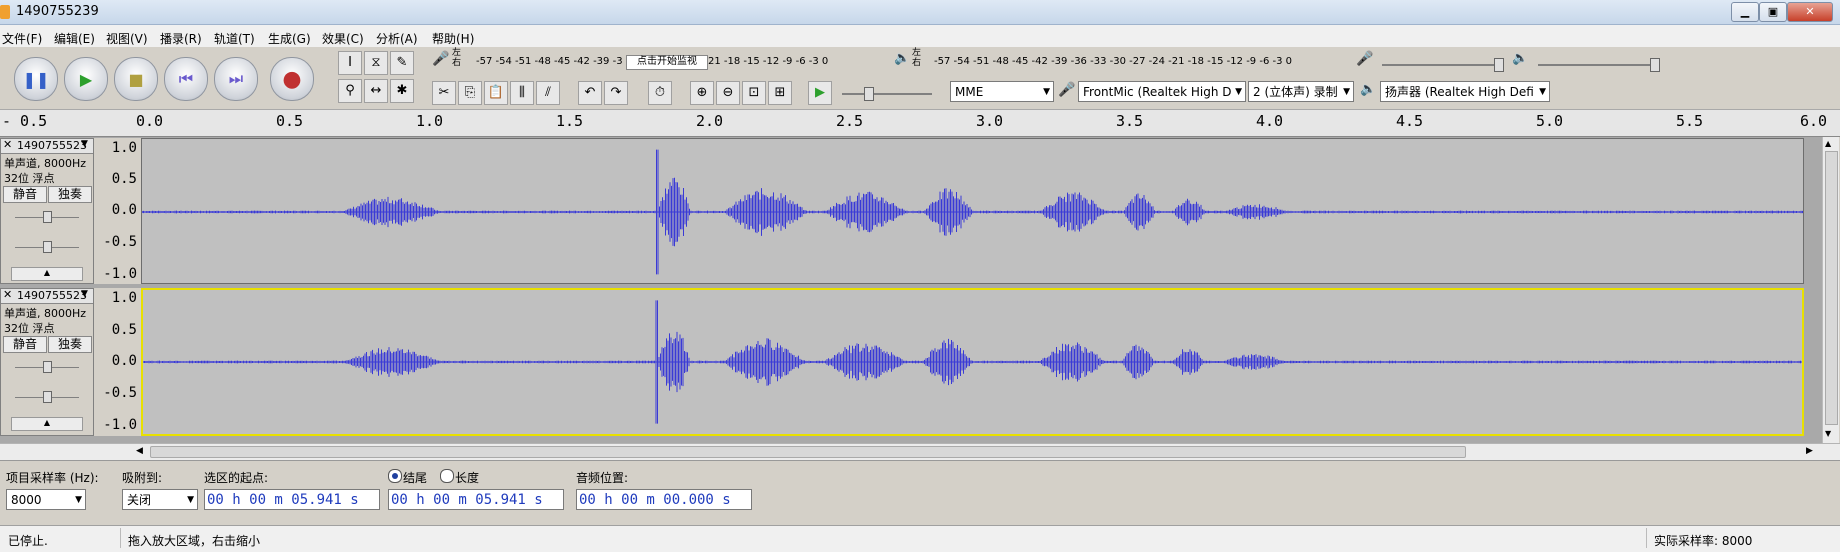  I want to click on horizontal-scroll-thumb, so click(808, 452).